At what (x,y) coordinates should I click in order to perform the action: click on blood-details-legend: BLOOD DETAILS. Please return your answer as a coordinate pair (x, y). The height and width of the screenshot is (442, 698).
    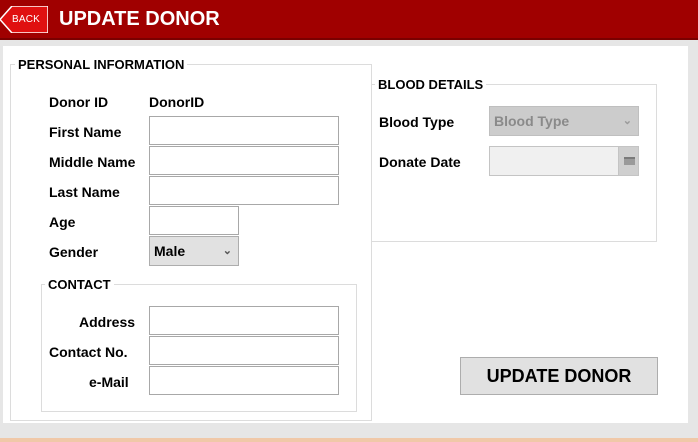
    Looking at the image, I should click on (431, 84).